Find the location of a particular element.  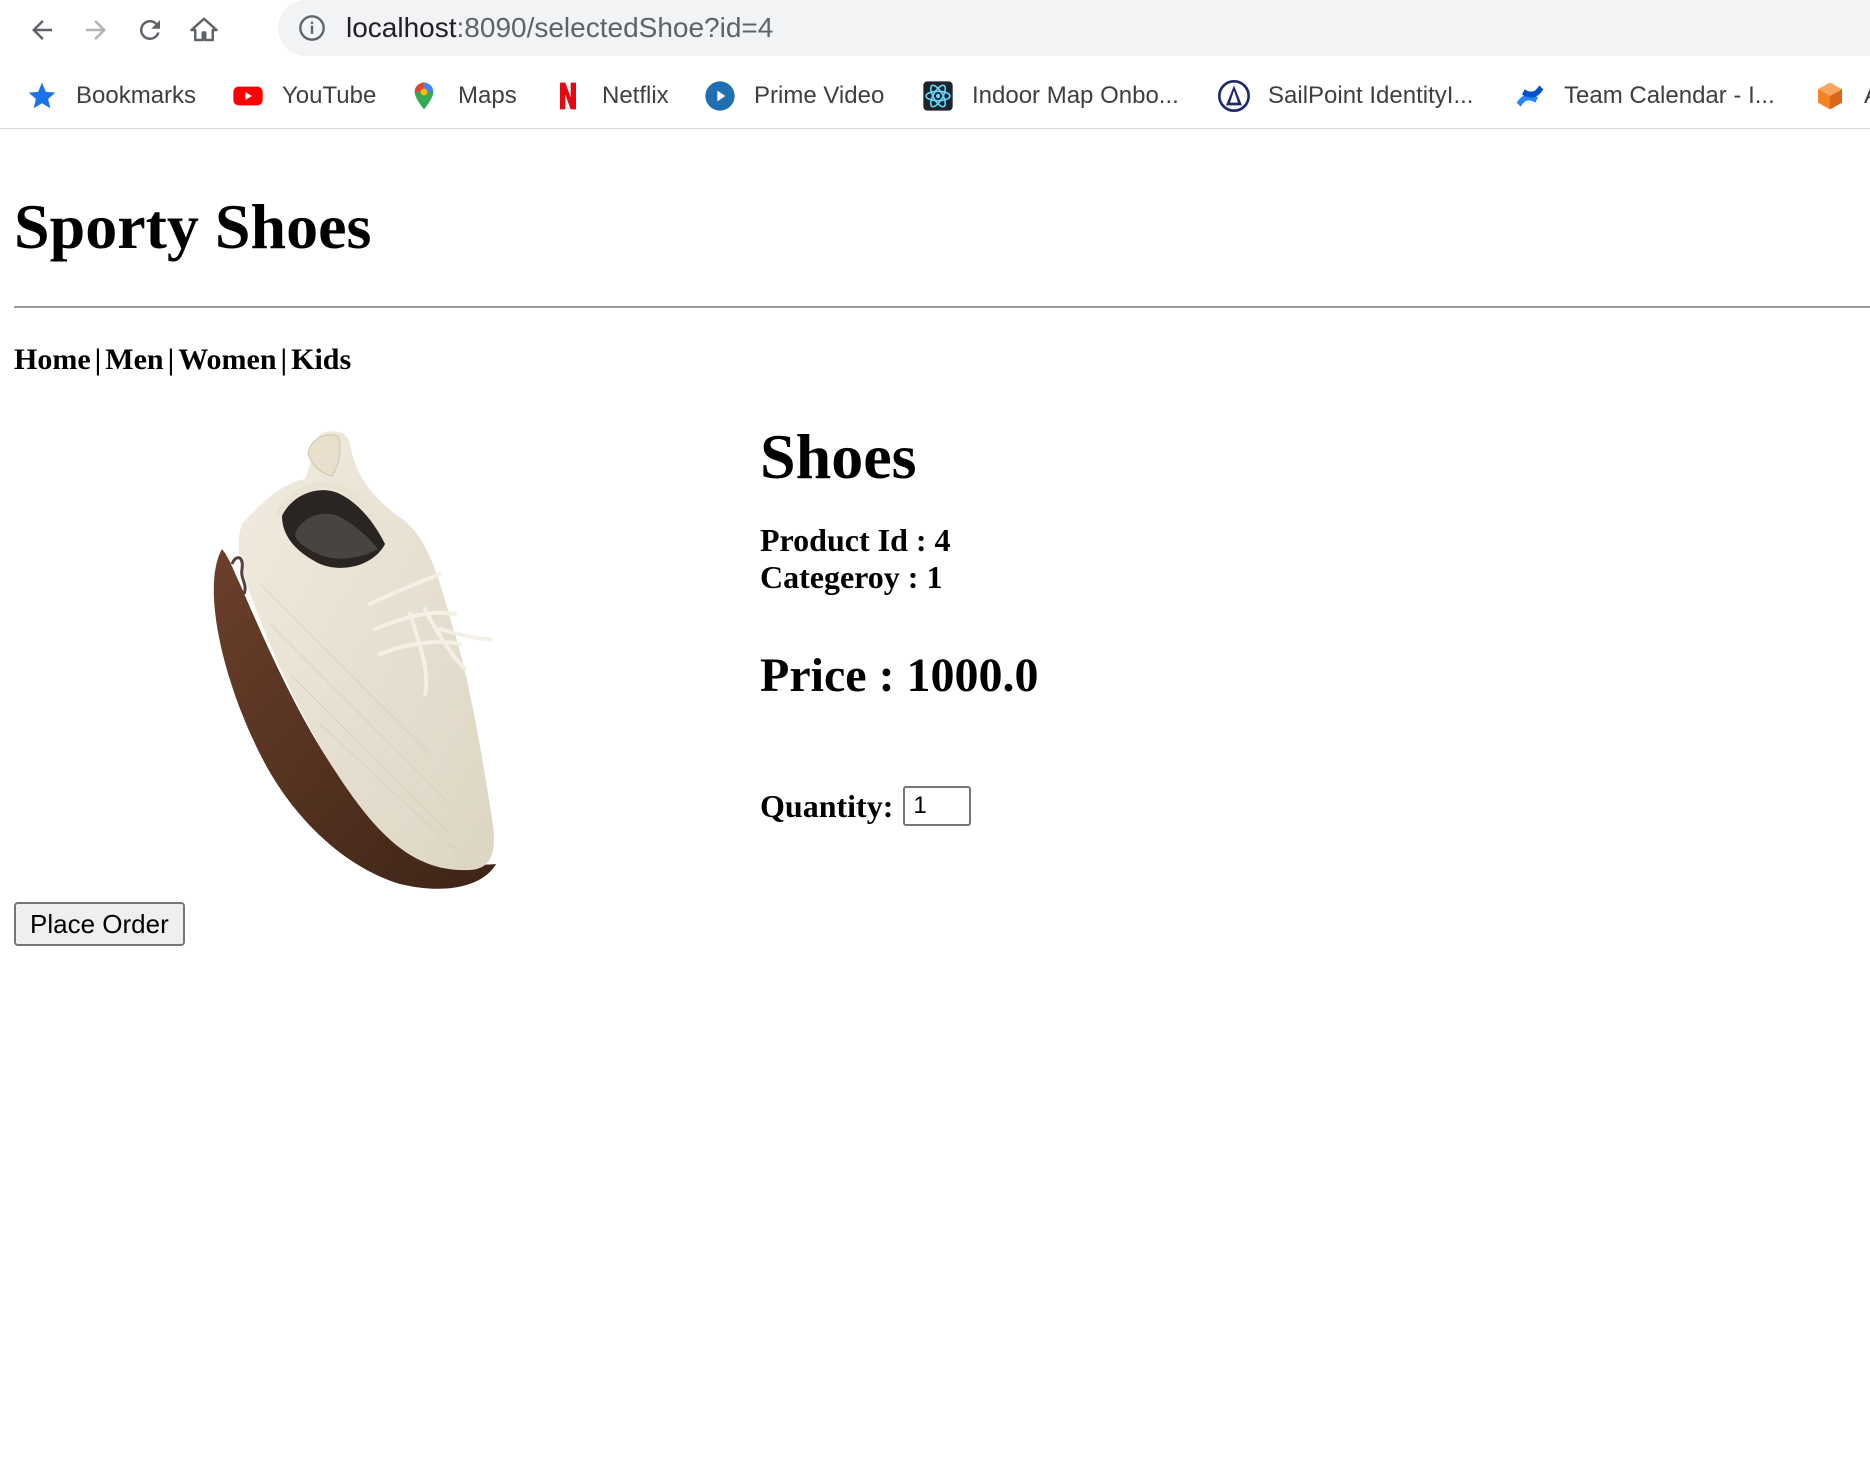

bookmark-youtube: YouTube is located at coordinates (304, 96).